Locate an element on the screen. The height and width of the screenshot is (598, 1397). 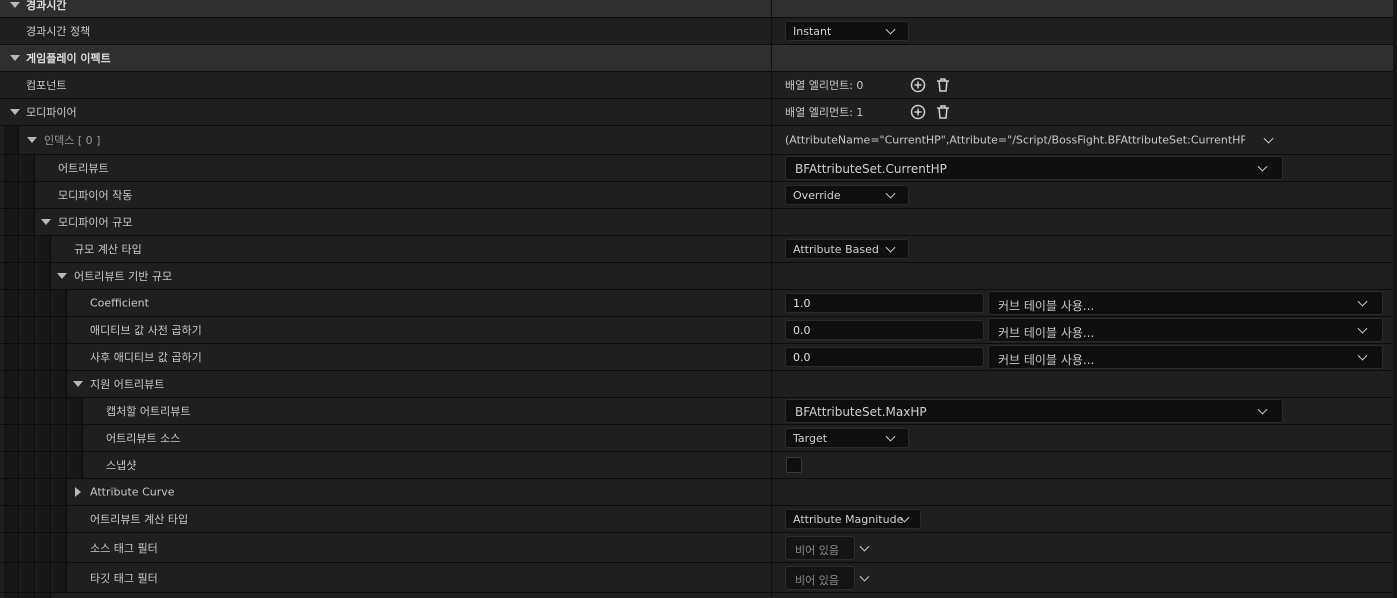
coefficient-input: 1.0 is located at coordinates (884, 303).